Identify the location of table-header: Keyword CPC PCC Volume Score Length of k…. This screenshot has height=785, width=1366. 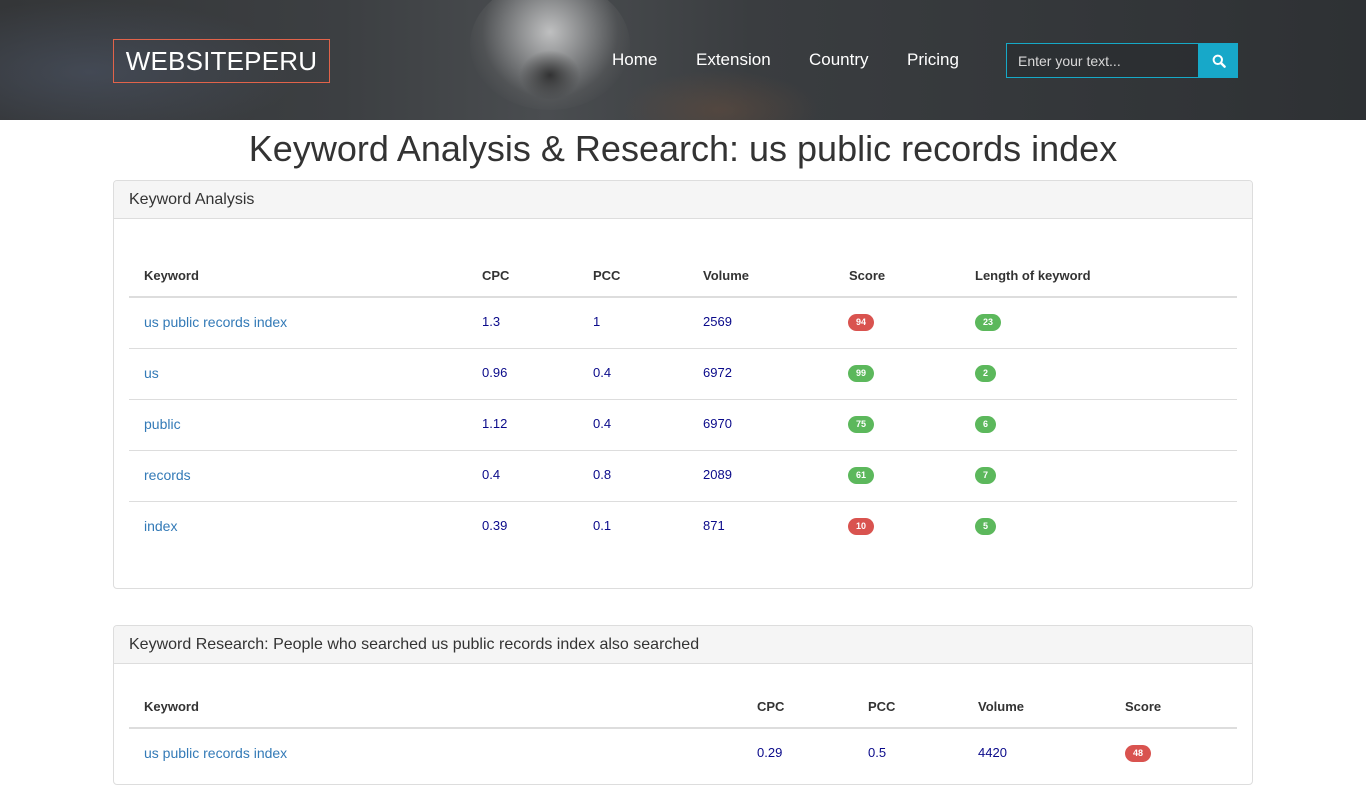
(683, 276).